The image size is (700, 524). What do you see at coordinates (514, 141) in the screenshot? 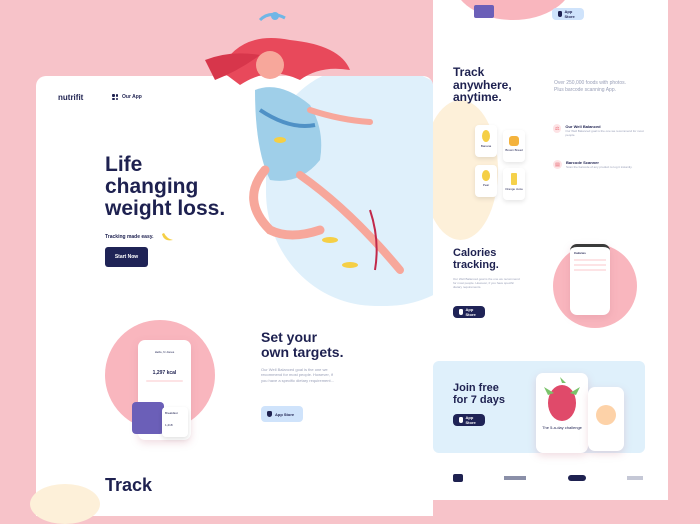
I see `bread-icon` at bounding box center [514, 141].